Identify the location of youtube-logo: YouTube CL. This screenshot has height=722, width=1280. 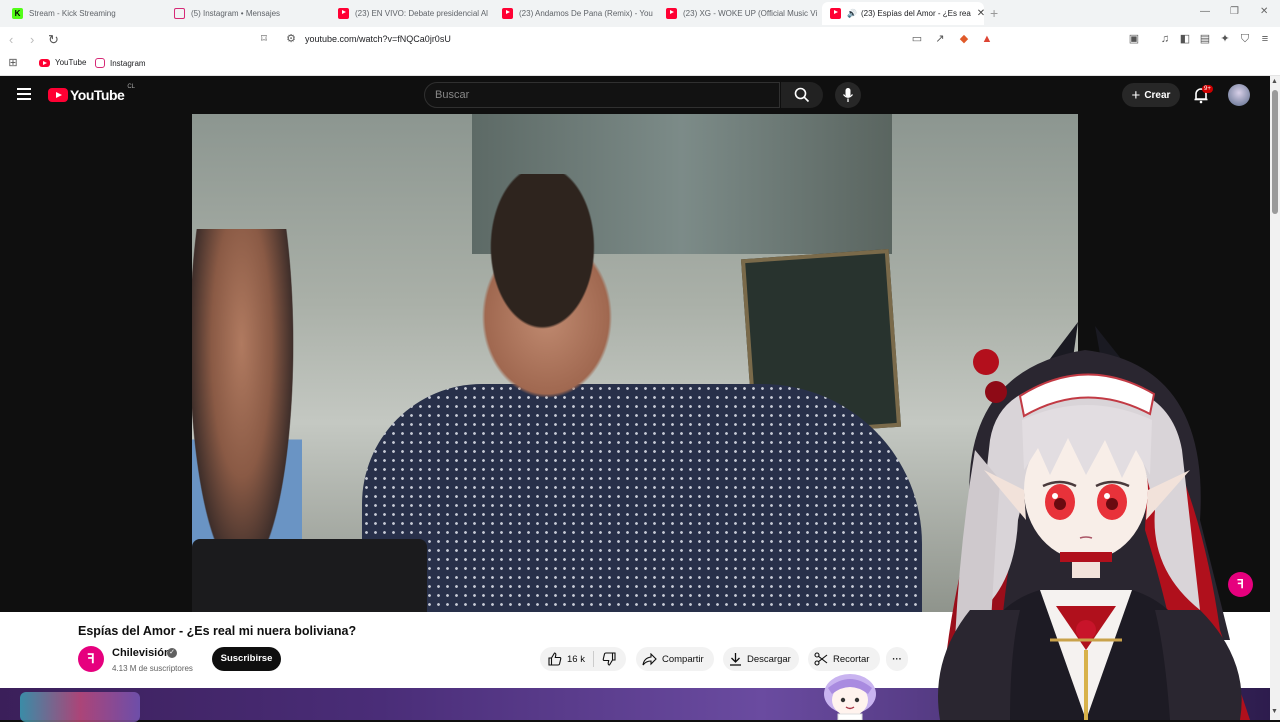
(91, 93).